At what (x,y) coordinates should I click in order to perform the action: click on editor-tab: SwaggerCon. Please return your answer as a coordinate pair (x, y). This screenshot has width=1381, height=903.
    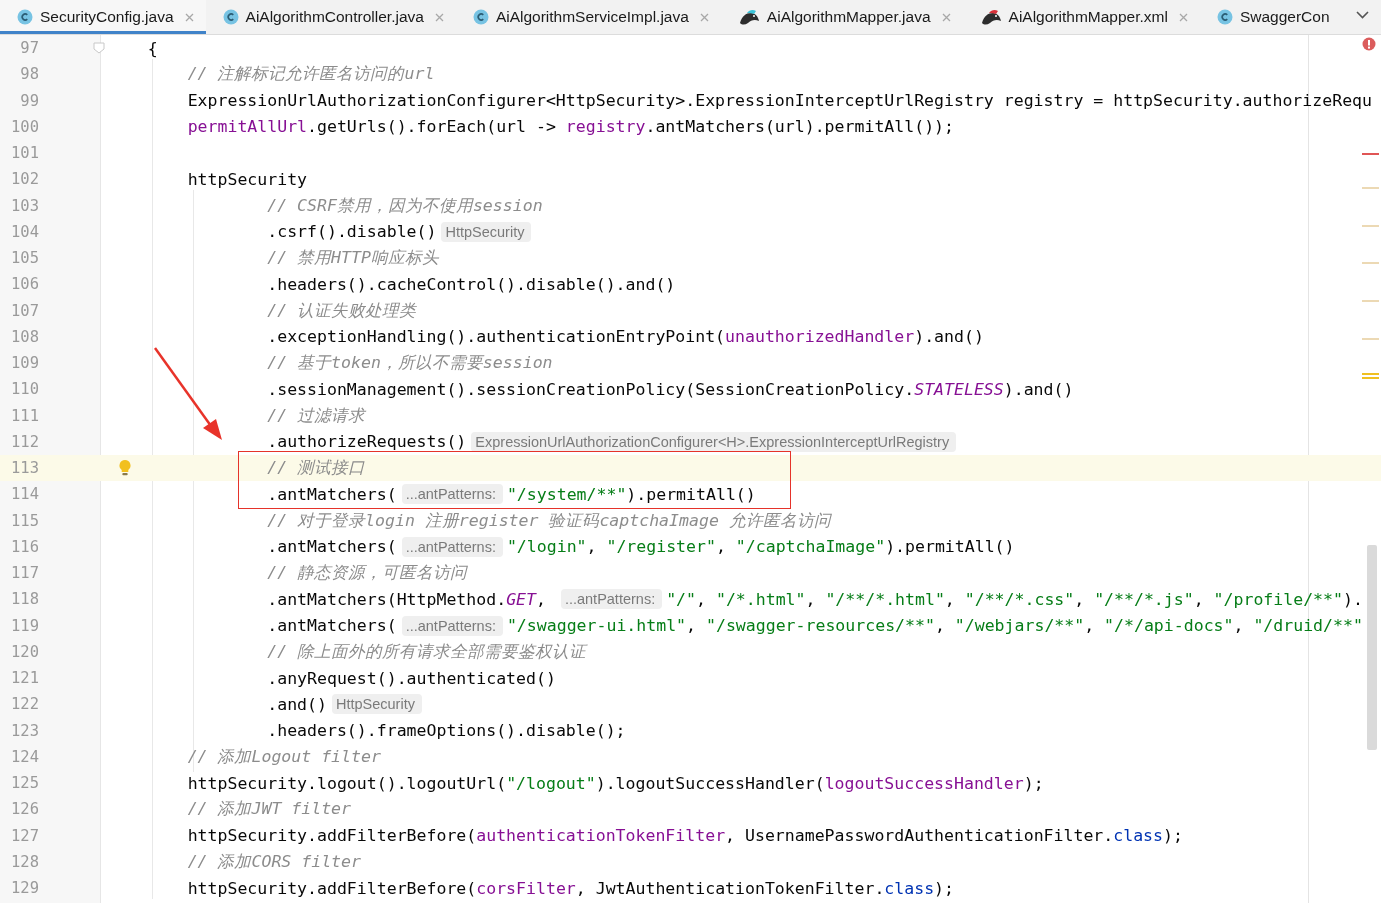
    Looking at the image, I should click on (1269, 17).